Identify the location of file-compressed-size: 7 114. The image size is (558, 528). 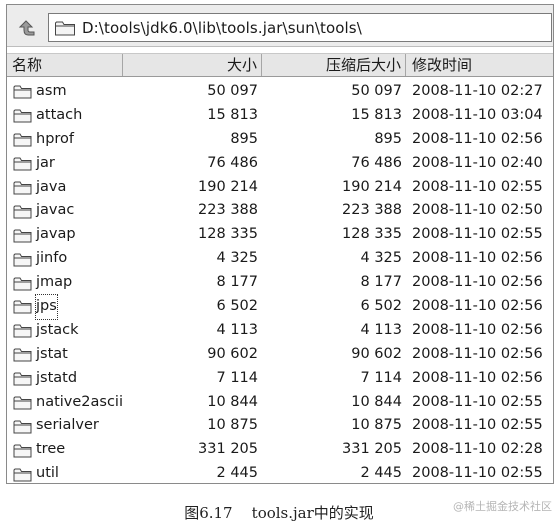
(381, 377).